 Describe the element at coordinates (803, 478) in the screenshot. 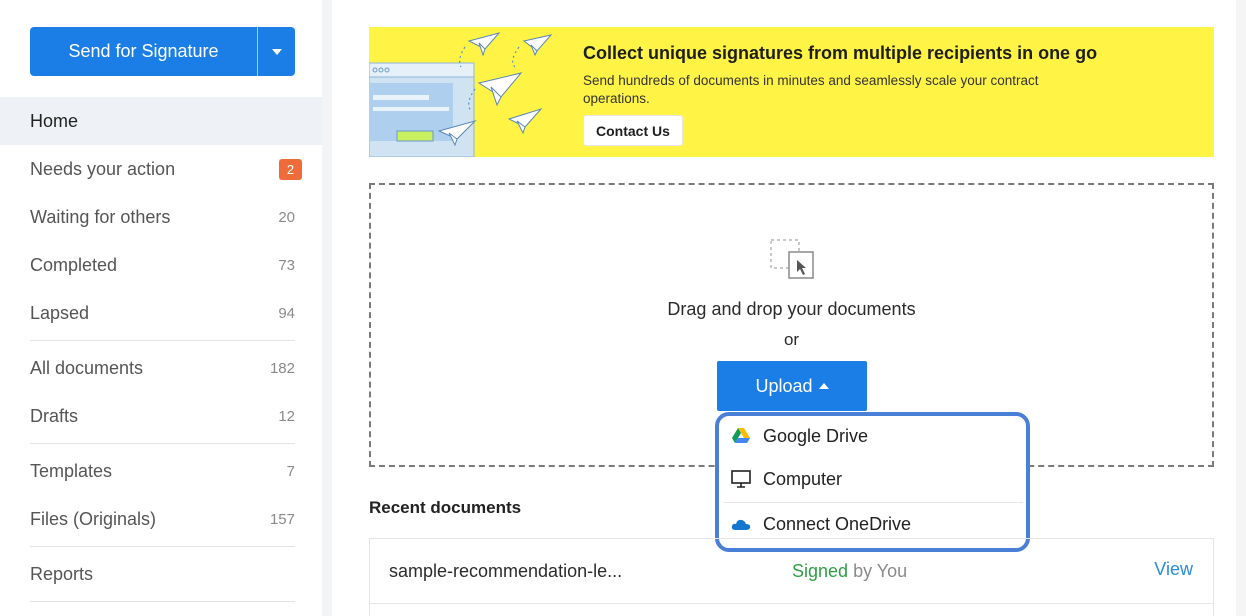

I see `menu-item-label: Computer` at that location.